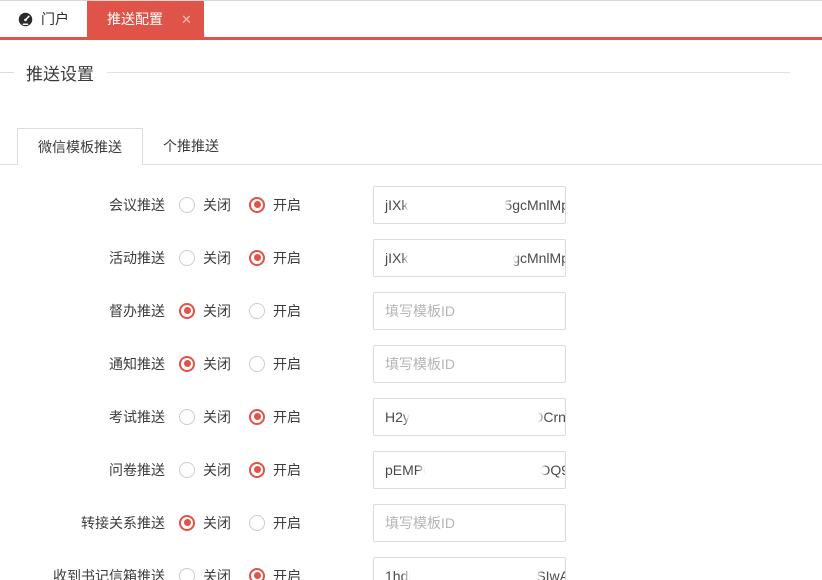  Describe the element at coordinates (135, 19) in the screenshot. I see `window-tab-label: 推送配置` at that location.